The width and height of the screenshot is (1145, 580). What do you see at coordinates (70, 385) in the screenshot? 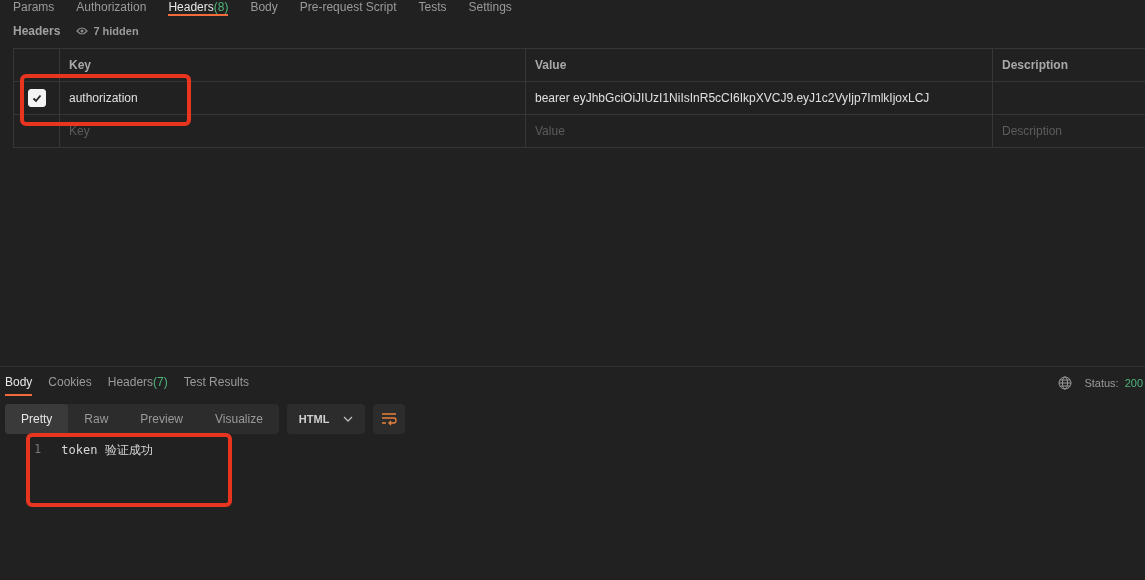
I see `response-tab: Cookies` at bounding box center [70, 385].